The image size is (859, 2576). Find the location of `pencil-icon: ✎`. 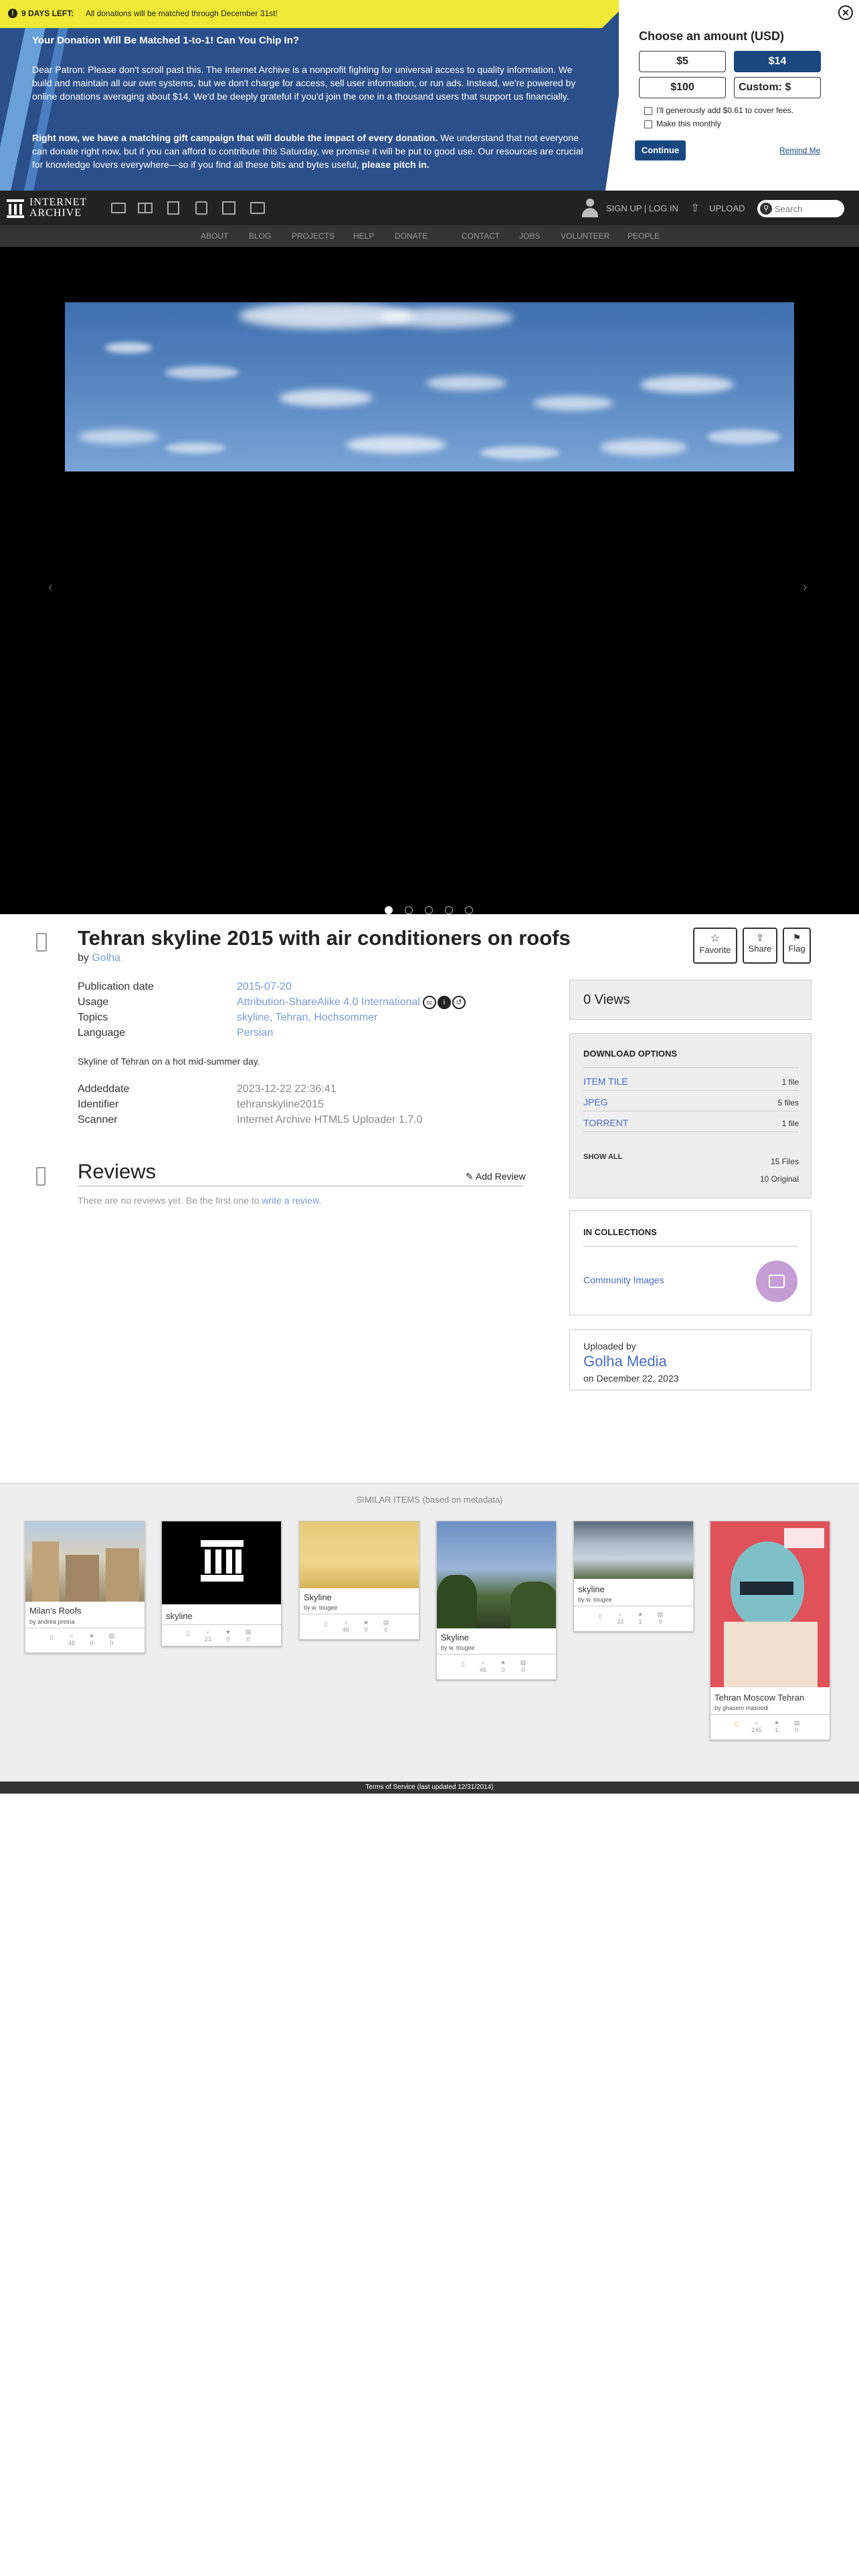

pencil-icon: ✎ is located at coordinates (470, 1176).